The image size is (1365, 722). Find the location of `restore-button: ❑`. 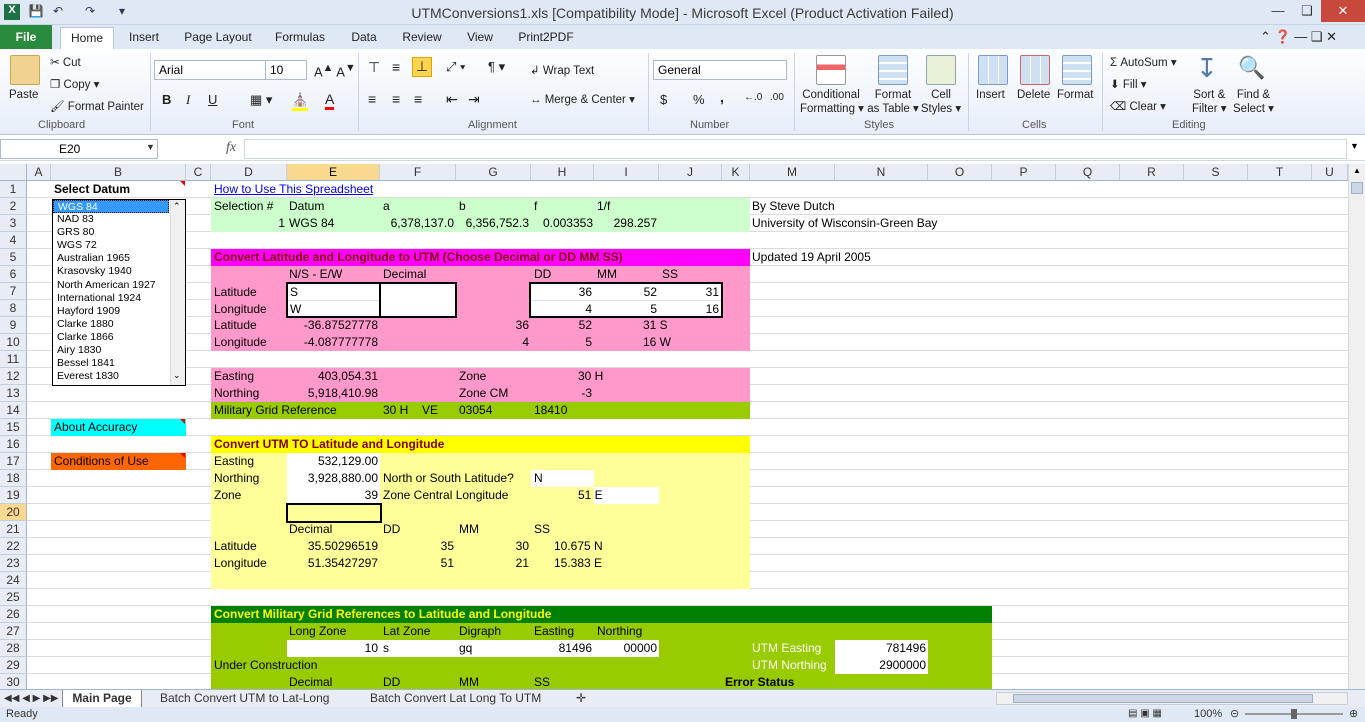

restore-button: ❑ is located at coordinates (1307, 11).